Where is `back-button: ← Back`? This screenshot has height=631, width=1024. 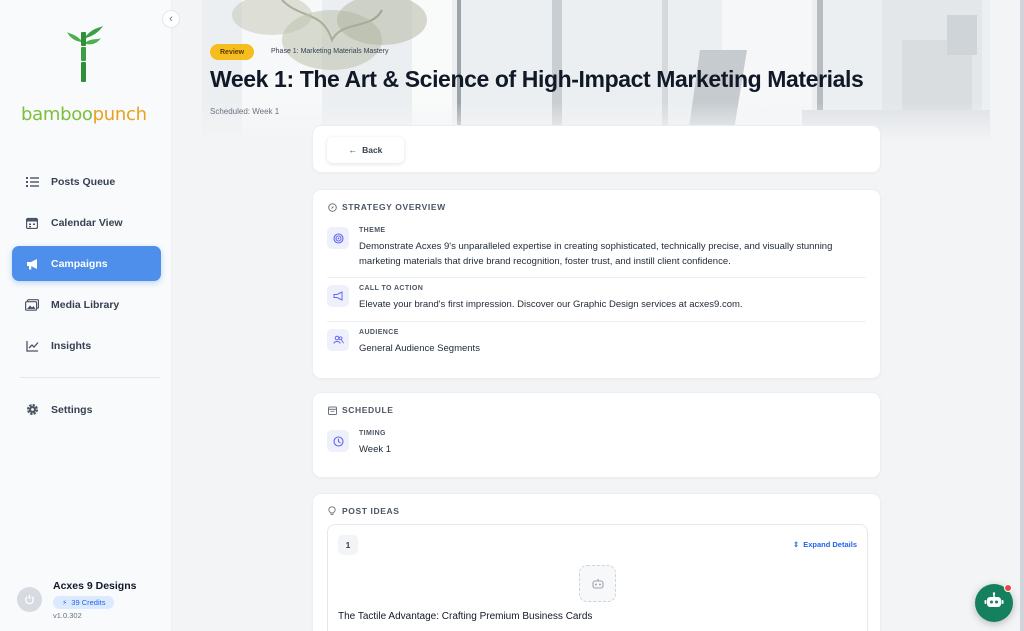 back-button: ← Back is located at coordinates (365, 150).